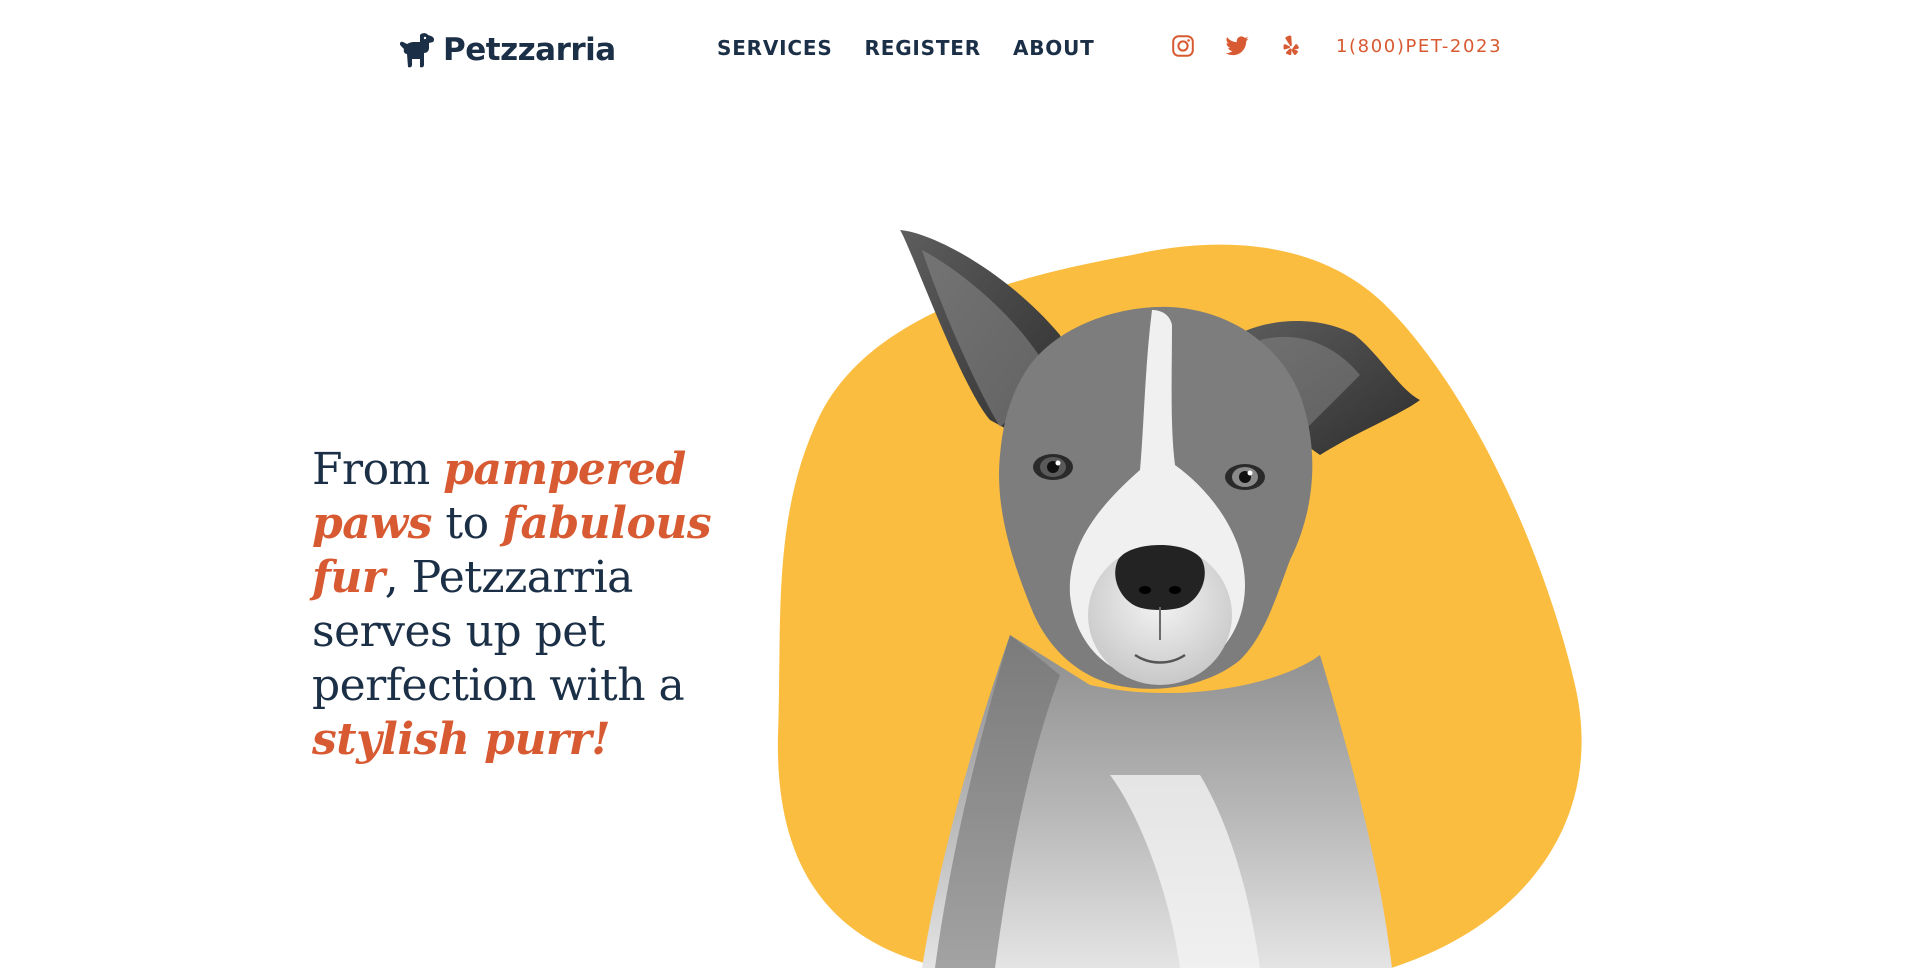 The width and height of the screenshot is (1907, 968). I want to click on brand-name: Petzzarria, so click(529, 50).